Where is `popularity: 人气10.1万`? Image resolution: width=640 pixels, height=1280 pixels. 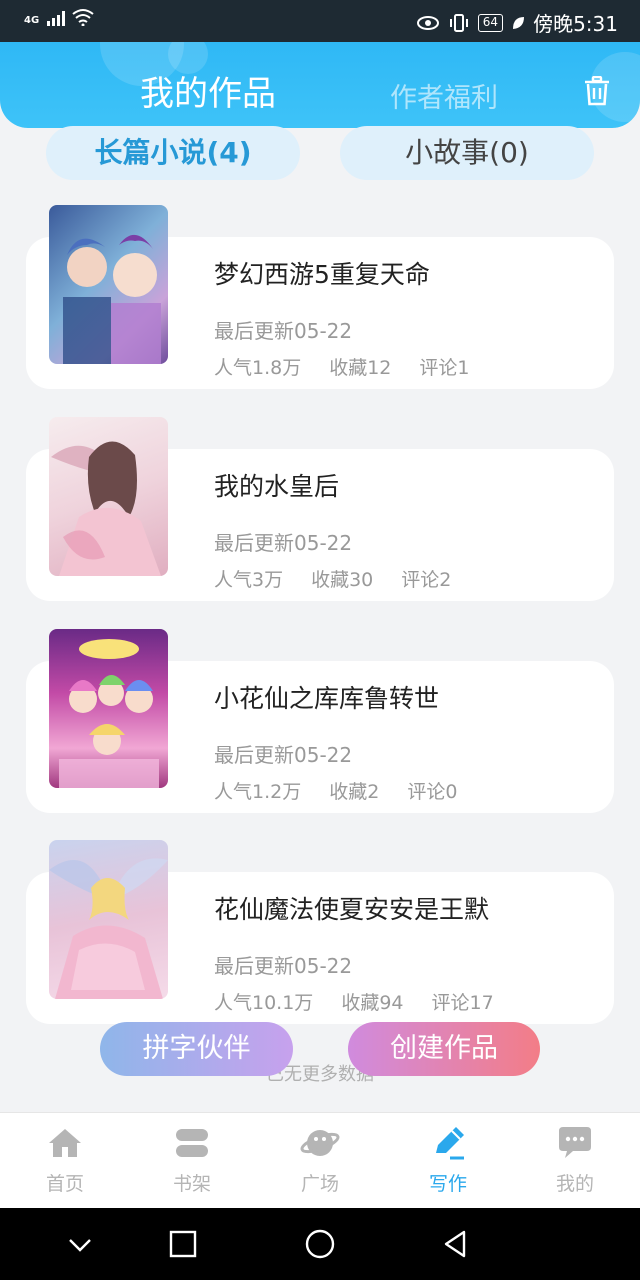
popularity: 人气10.1万 is located at coordinates (264, 1003).